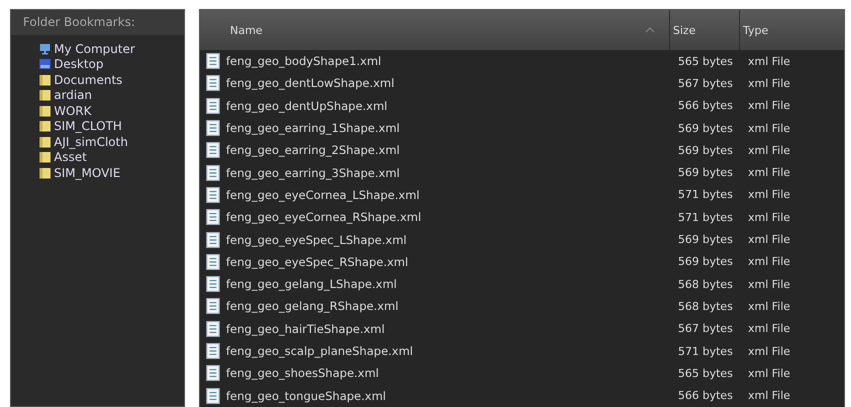  Describe the element at coordinates (435, 30) in the screenshot. I see `column-header: Name` at that location.